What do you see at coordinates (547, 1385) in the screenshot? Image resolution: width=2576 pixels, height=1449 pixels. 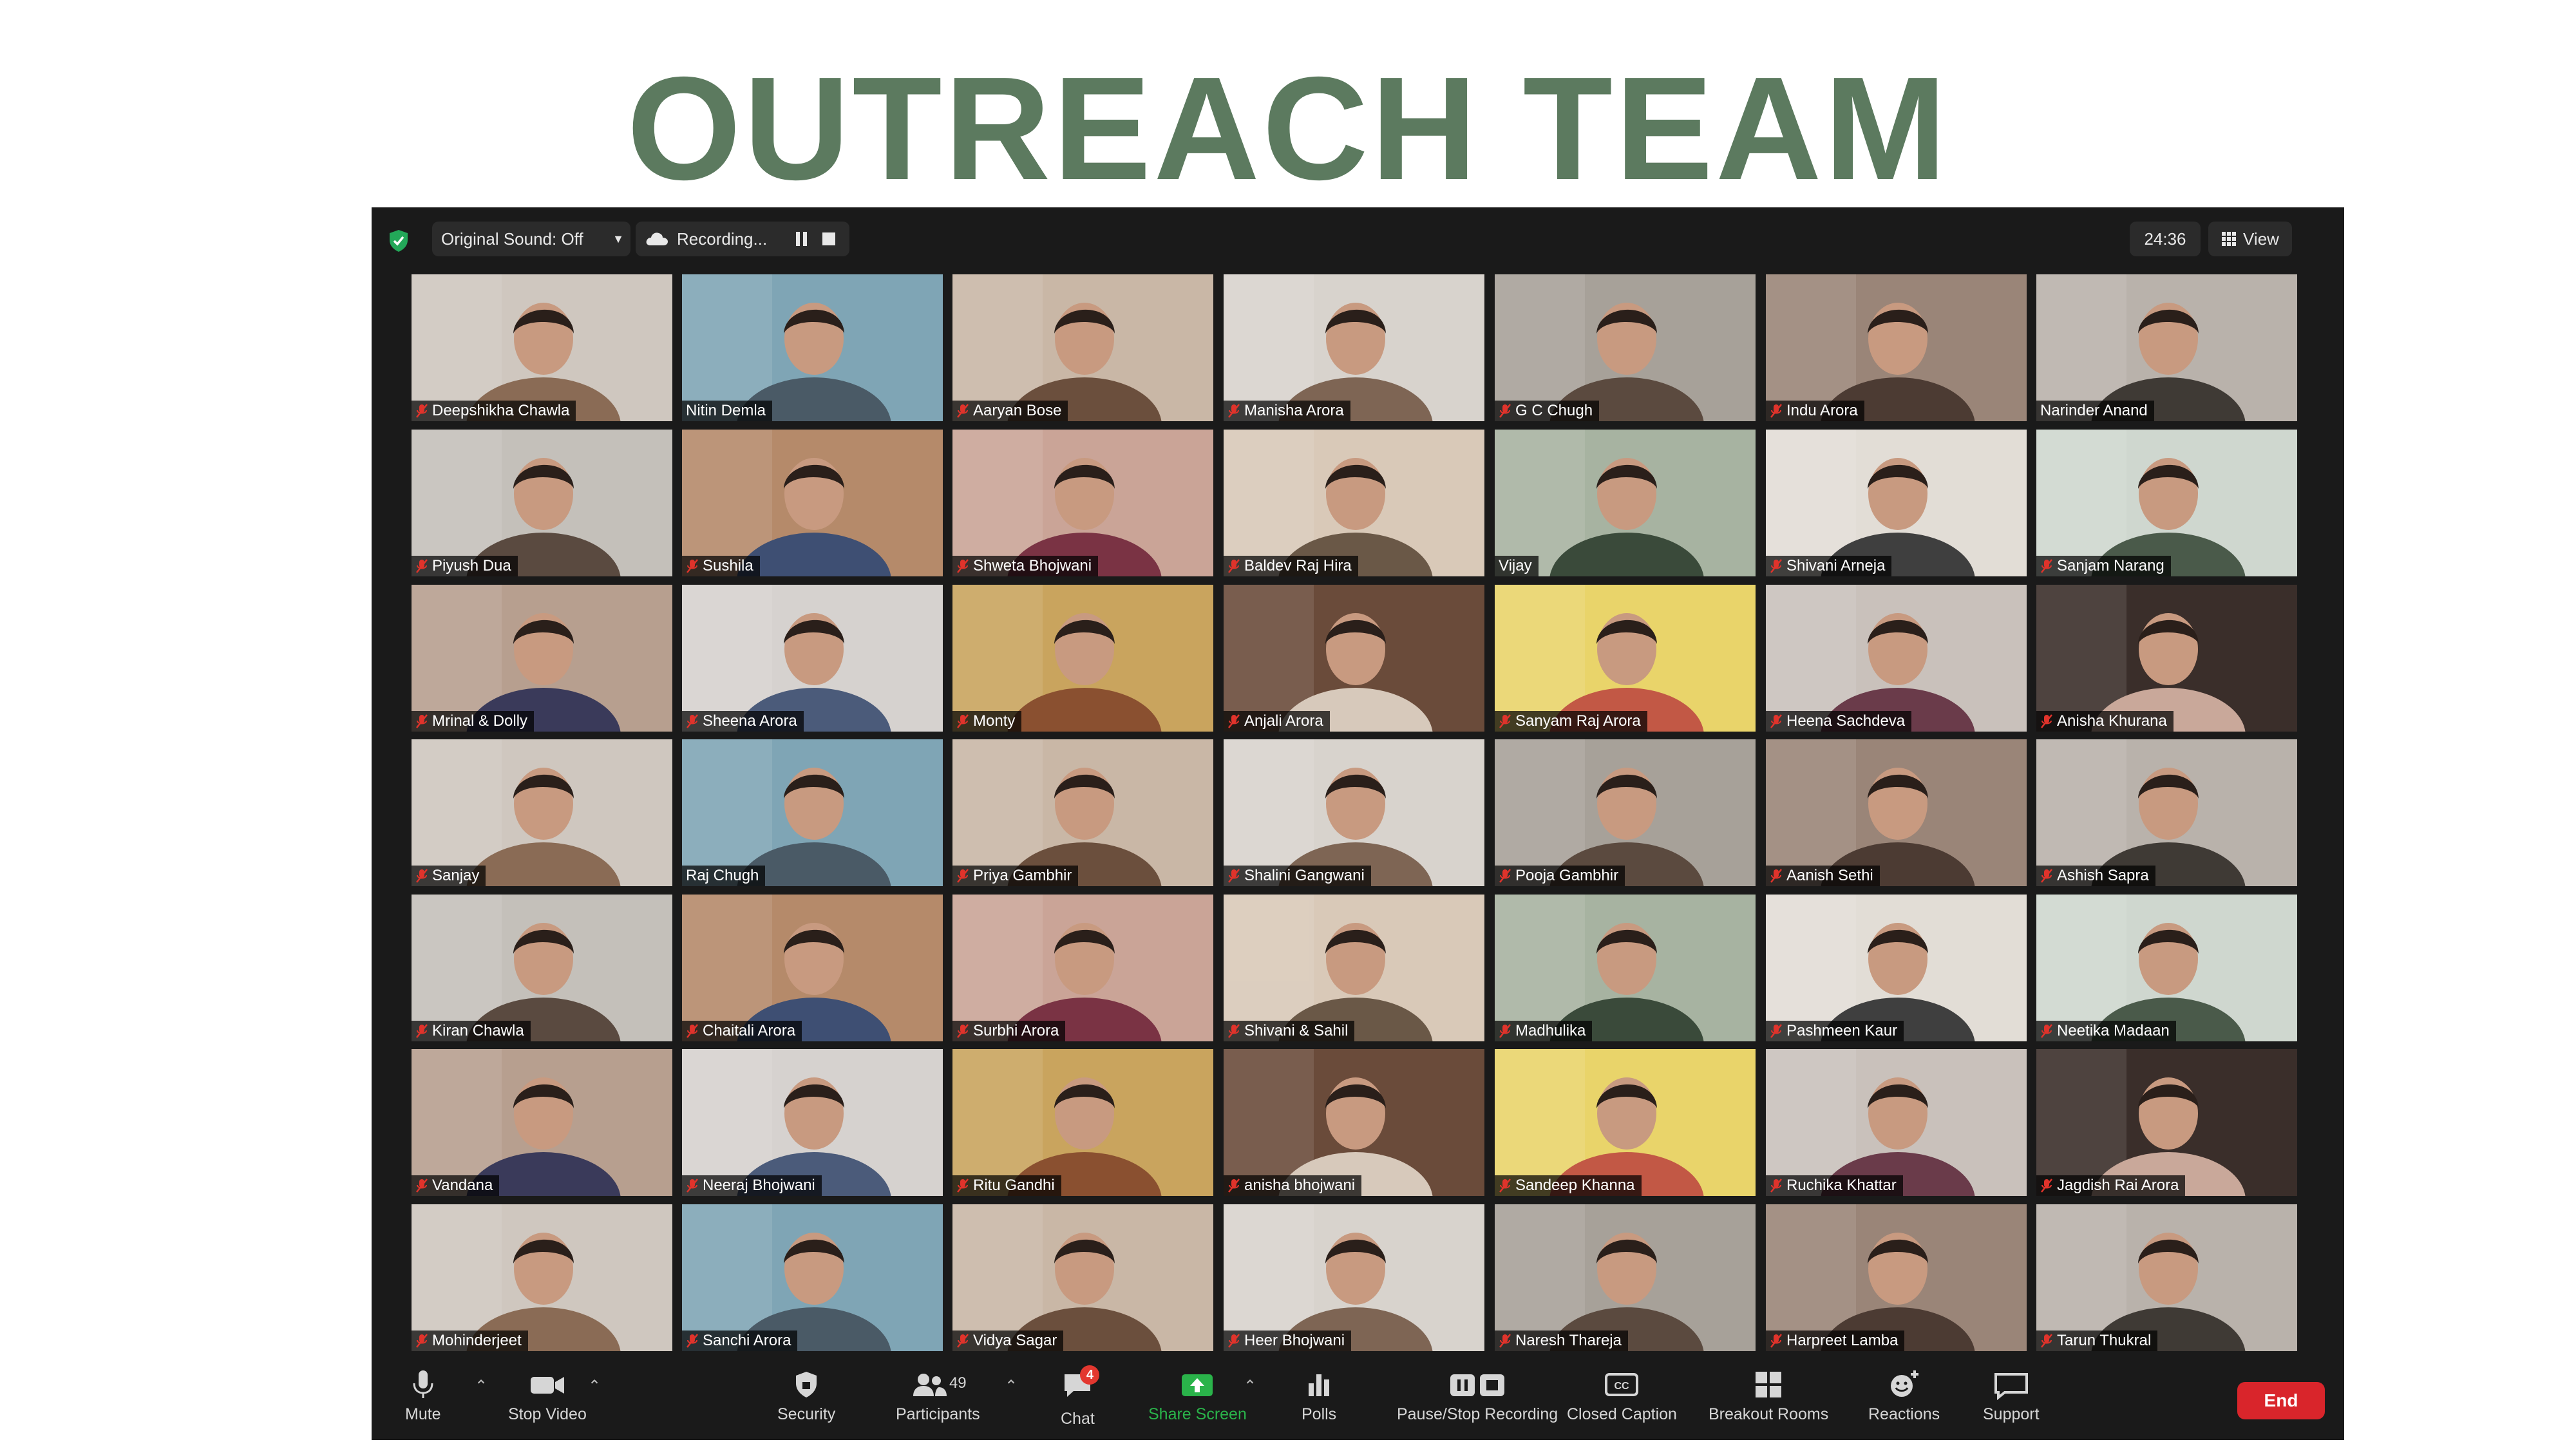 I see `video-camera-icon` at bounding box center [547, 1385].